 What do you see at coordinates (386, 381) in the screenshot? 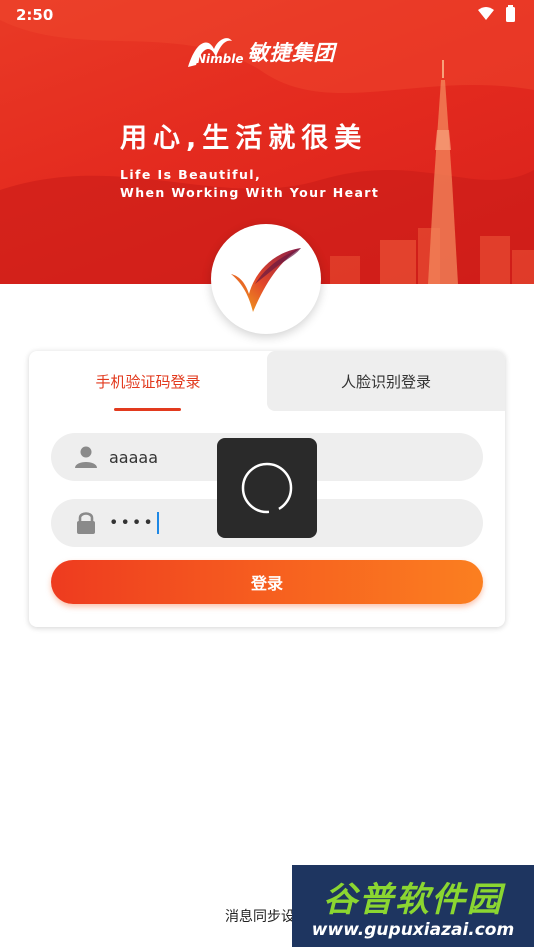
I see `tab-face-login: 人脸识别登录` at bounding box center [386, 381].